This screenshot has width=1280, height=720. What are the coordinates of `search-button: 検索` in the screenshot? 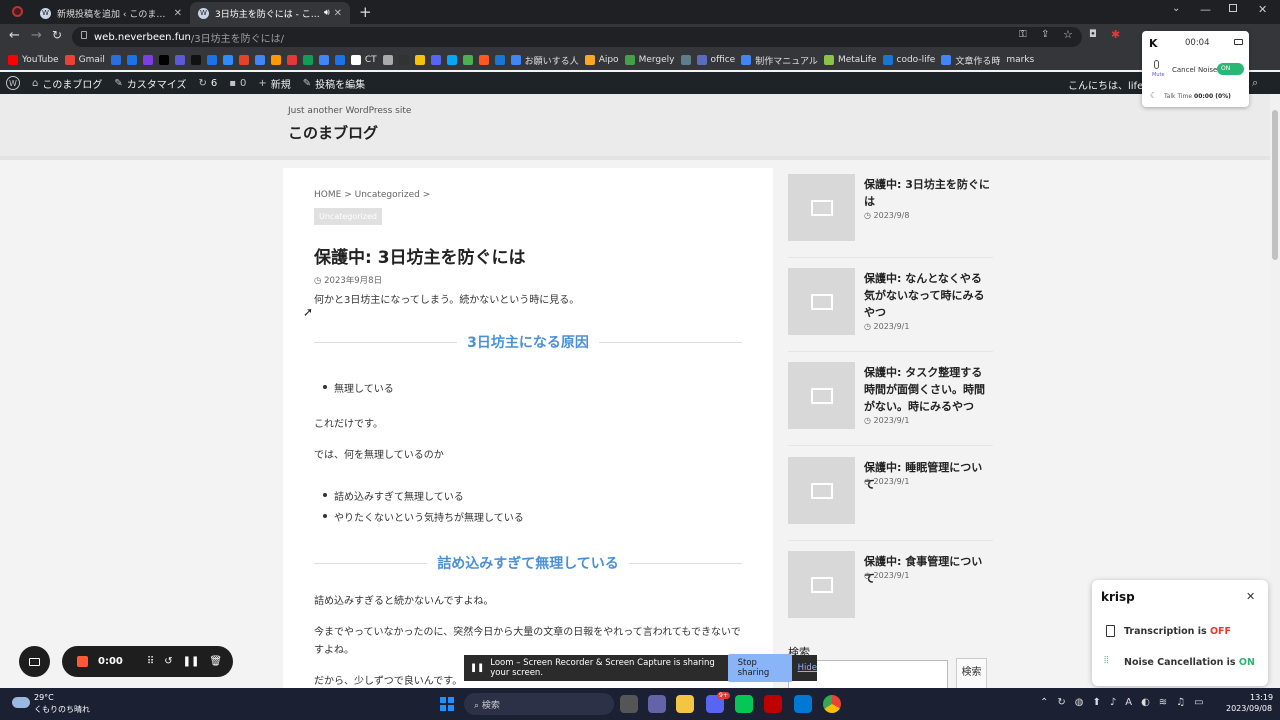 It's located at (971, 675).